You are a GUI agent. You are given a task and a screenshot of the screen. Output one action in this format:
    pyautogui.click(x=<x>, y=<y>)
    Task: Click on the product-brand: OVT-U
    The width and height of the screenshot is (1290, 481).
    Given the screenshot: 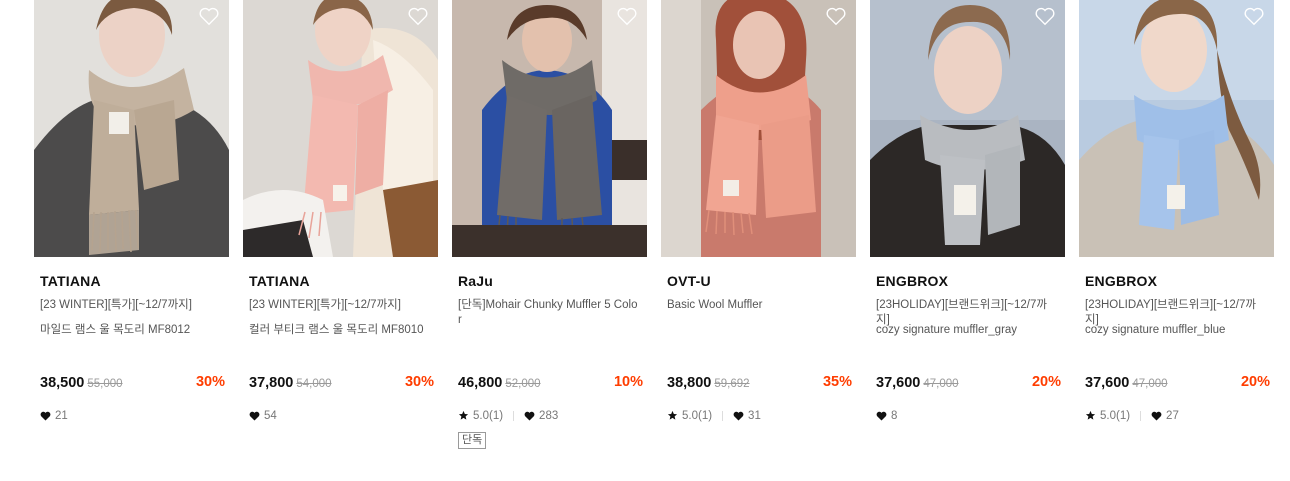 What is the action you would take?
    pyautogui.click(x=758, y=281)
    